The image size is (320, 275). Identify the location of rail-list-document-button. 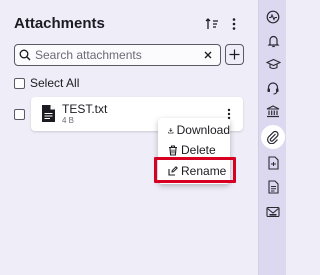
(273, 187).